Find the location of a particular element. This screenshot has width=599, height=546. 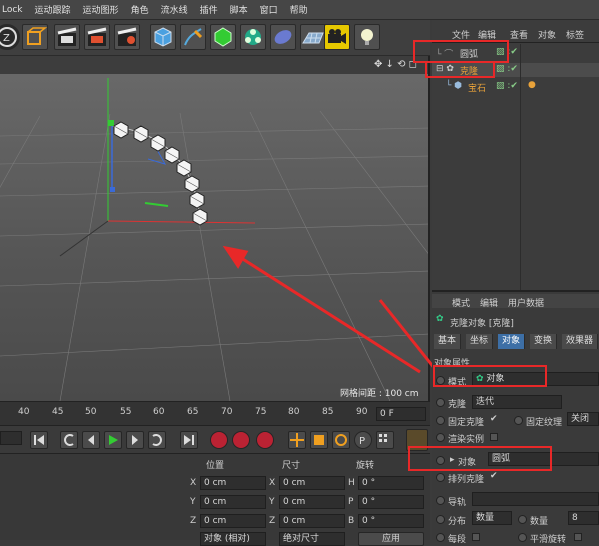

rotation-p-field: 0 ° is located at coordinates (391, 502).